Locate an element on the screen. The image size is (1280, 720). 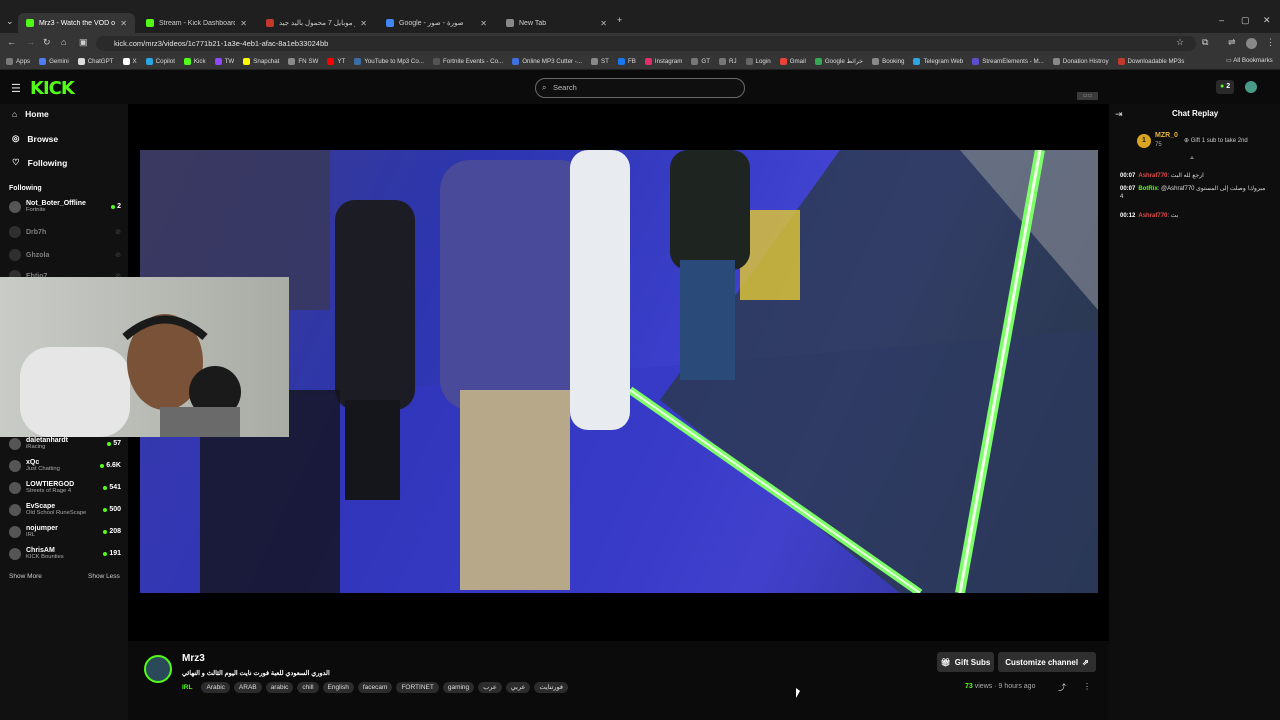
tab-favicon is located at coordinates (150, 23).